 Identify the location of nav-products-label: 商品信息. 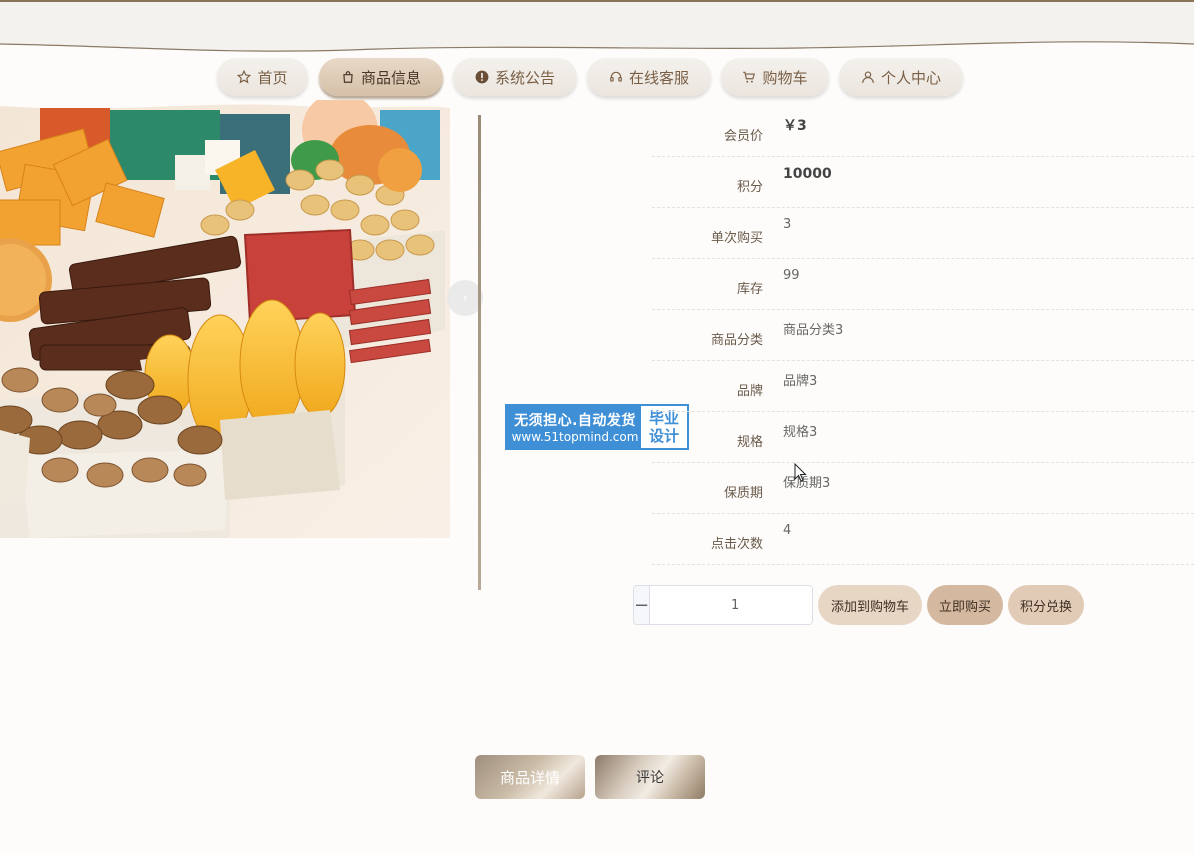
(390, 77).